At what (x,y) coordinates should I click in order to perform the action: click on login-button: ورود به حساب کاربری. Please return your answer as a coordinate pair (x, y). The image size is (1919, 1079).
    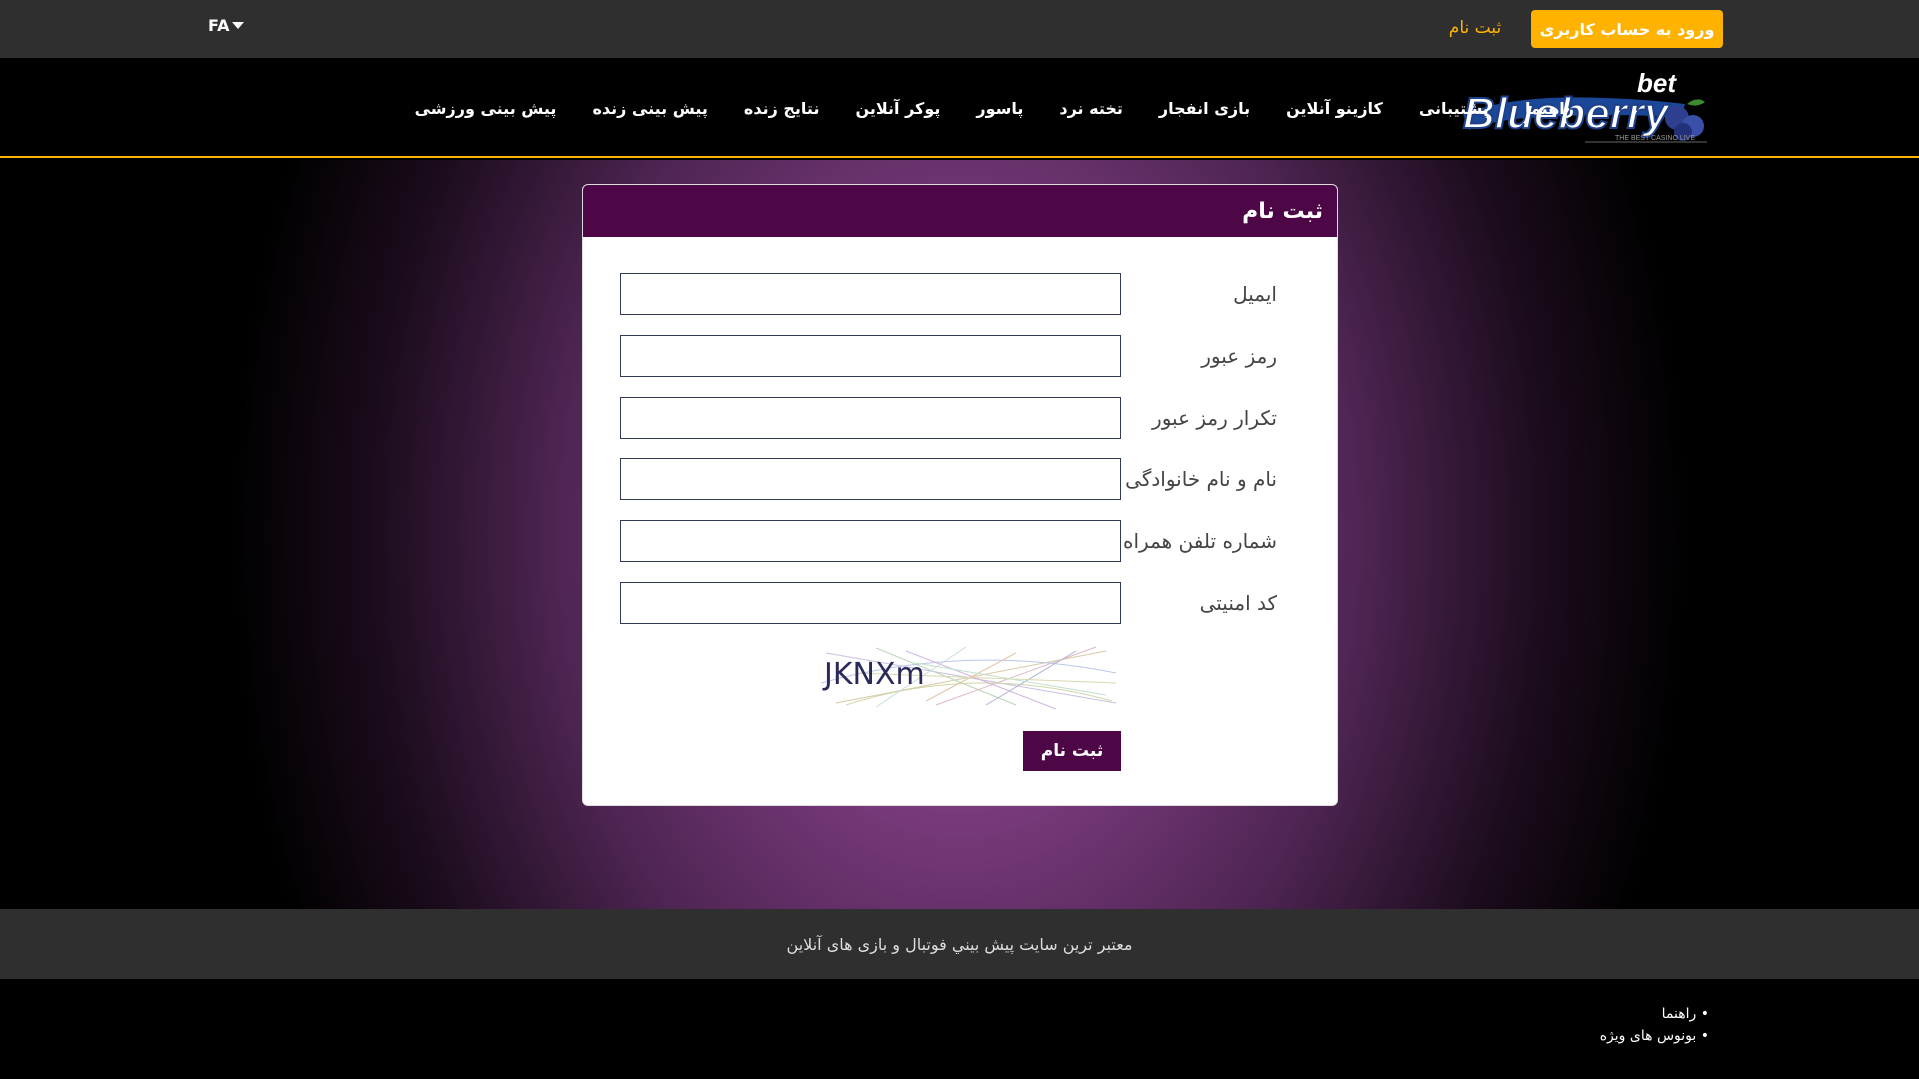
    Looking at the image, I should click on (1627, 29).